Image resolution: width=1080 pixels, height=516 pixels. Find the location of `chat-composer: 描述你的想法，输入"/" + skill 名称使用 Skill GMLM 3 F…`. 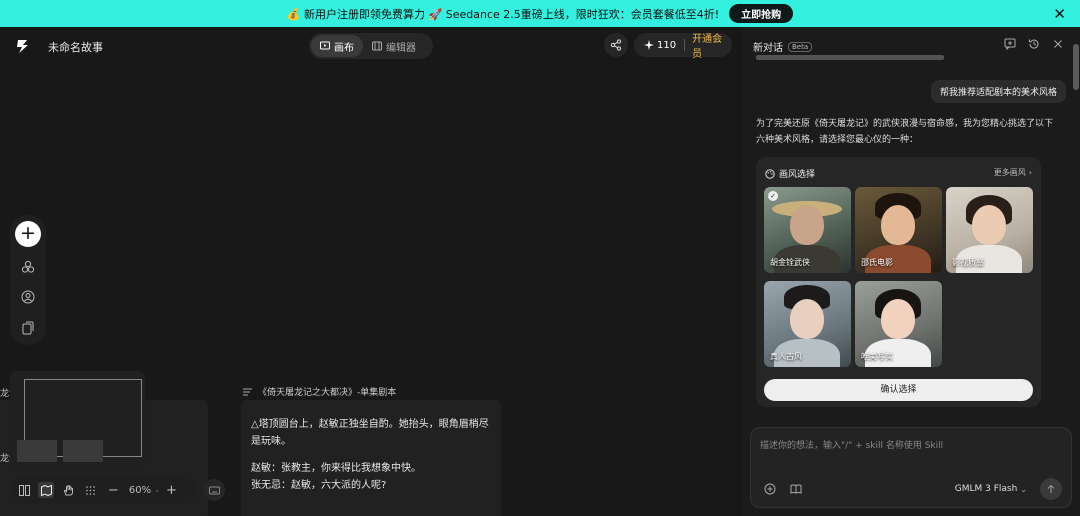

chat-composer: 描述你的想法，输入"/" + skill 名称使用 Skill GMLM 3 F… is located at coordinates (911, 467).